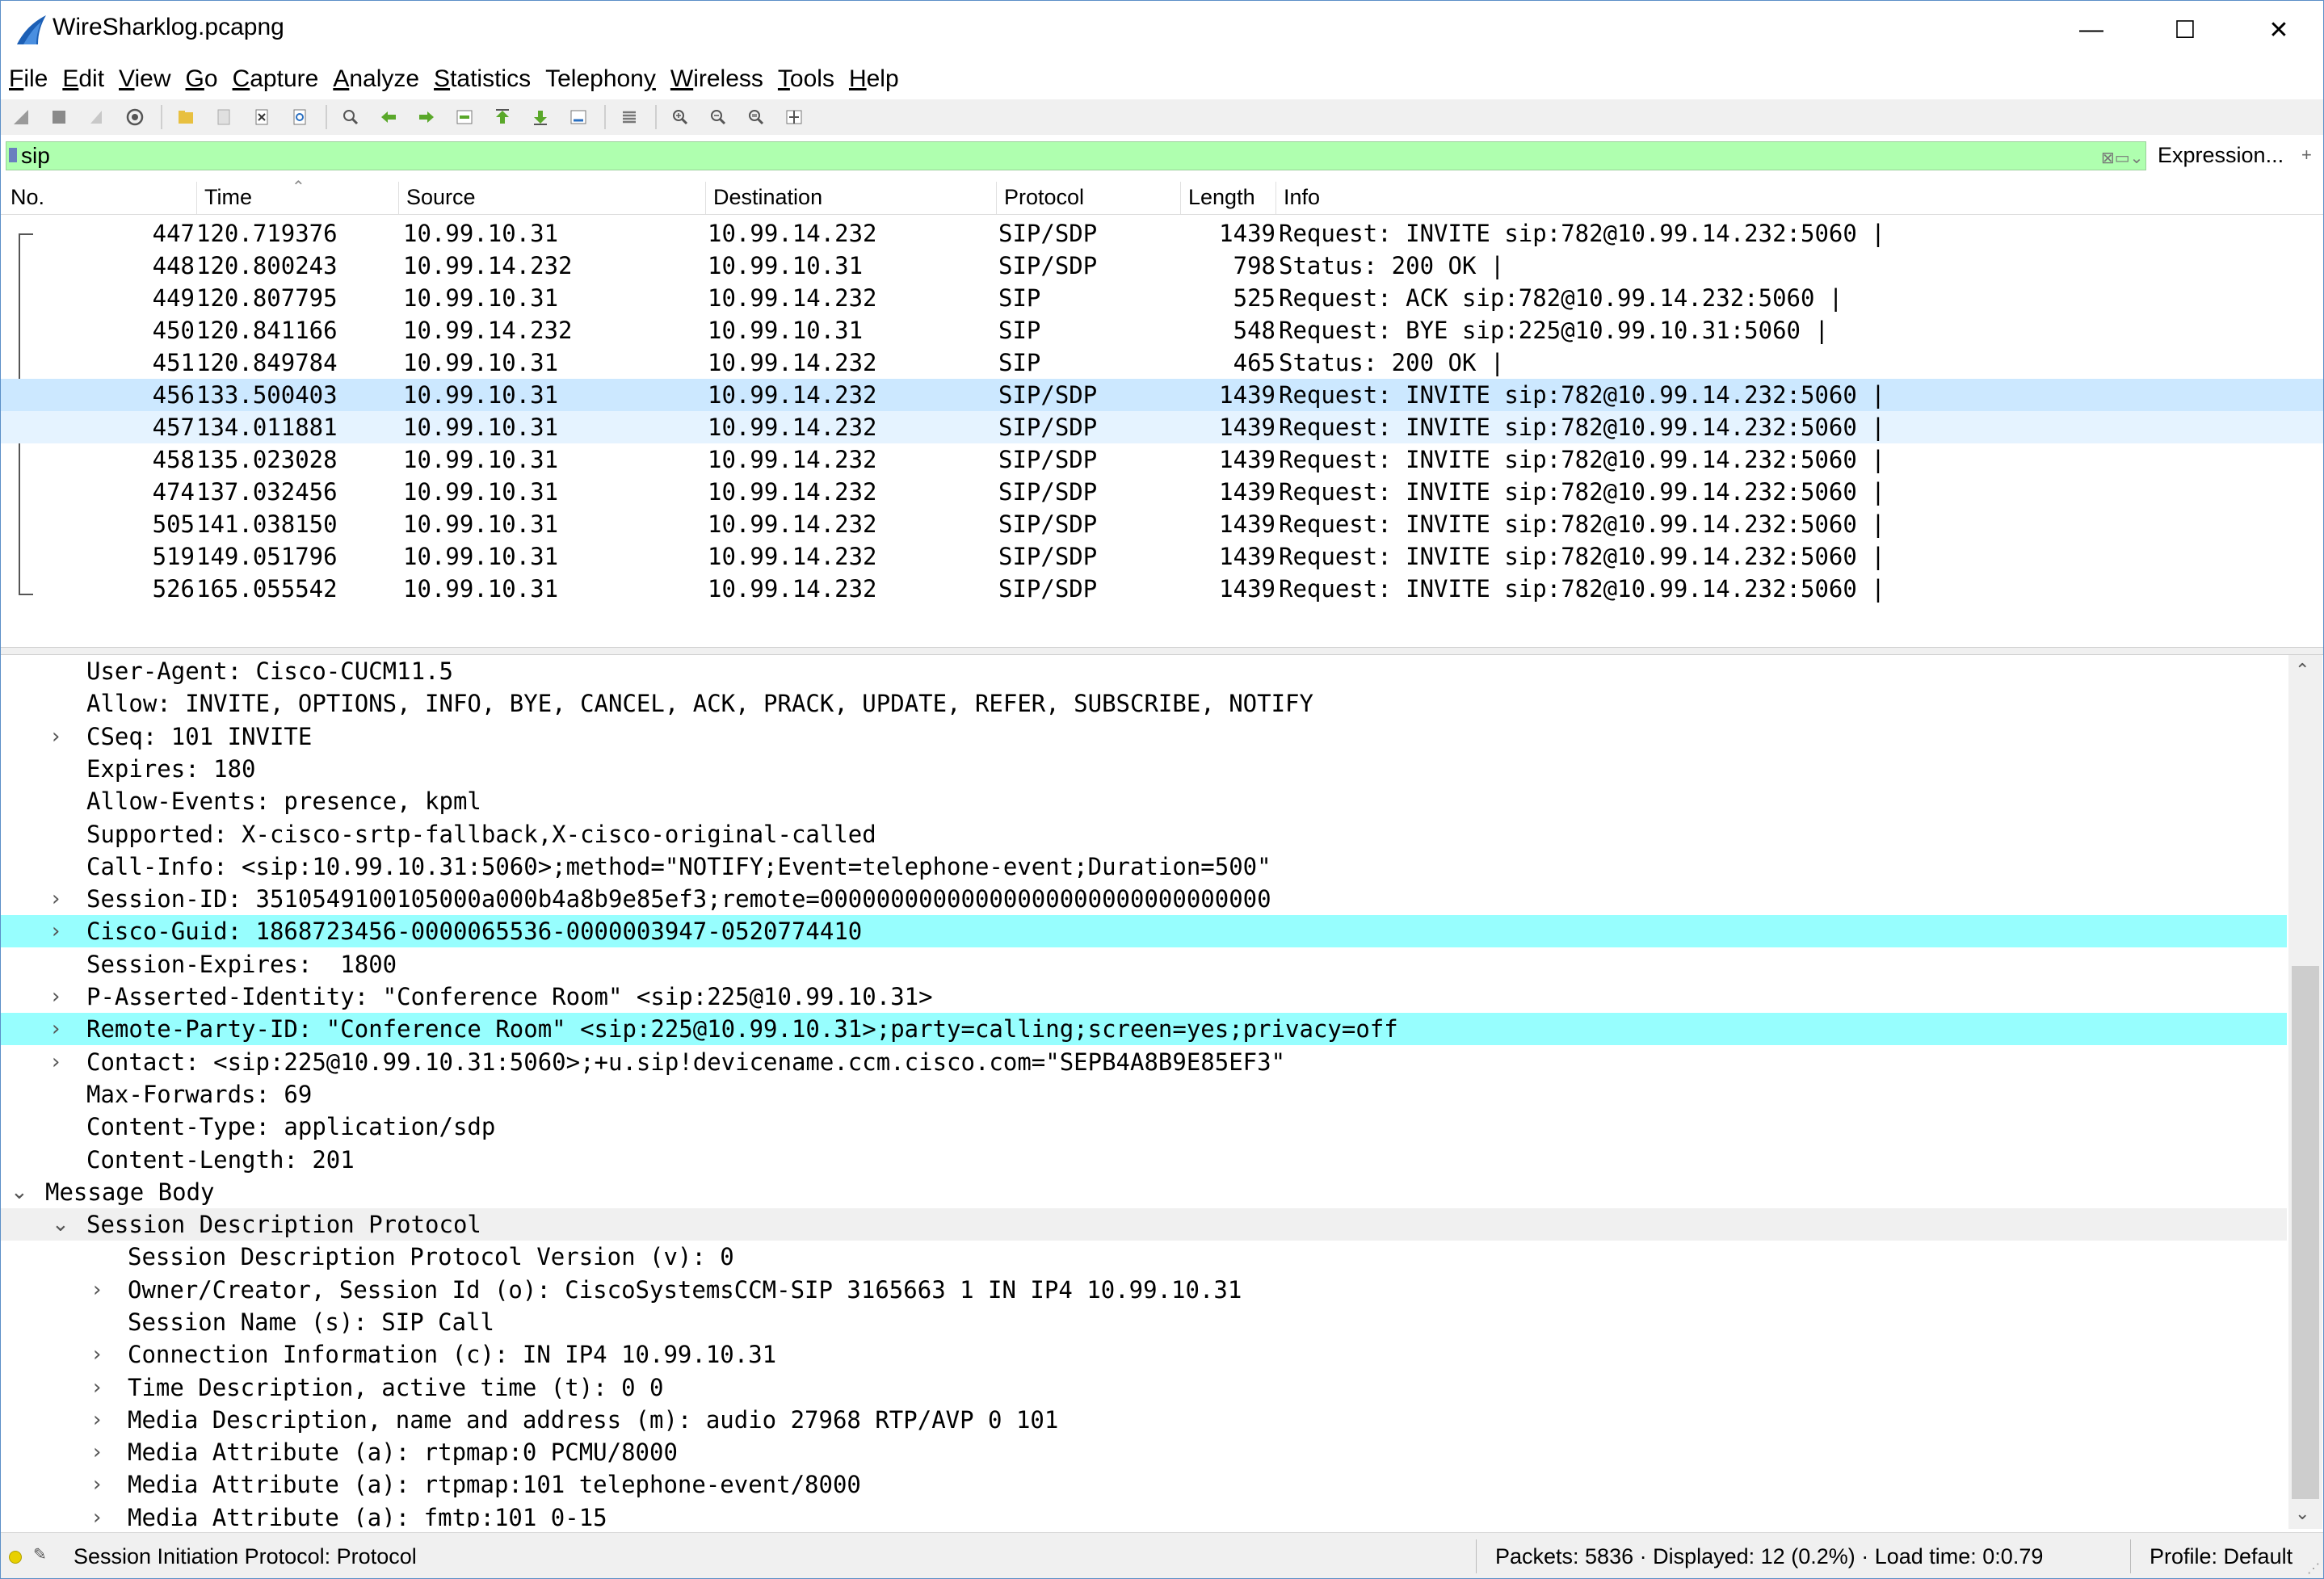 This screenshot has height=1579, width=2324. I want to click on autoscroll-icon, so click(578, 117).